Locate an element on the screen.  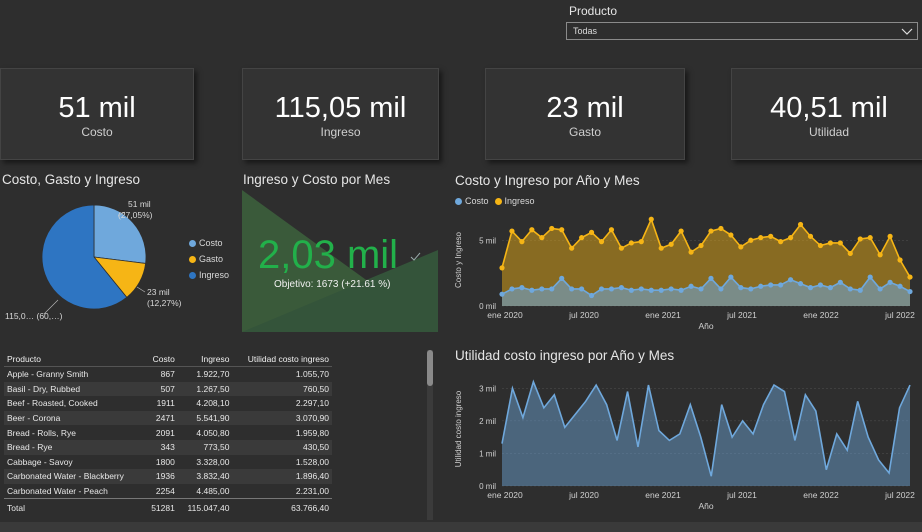
cell-producto: Beef - Roasted, Cooked is located at coordinates (52, 403).